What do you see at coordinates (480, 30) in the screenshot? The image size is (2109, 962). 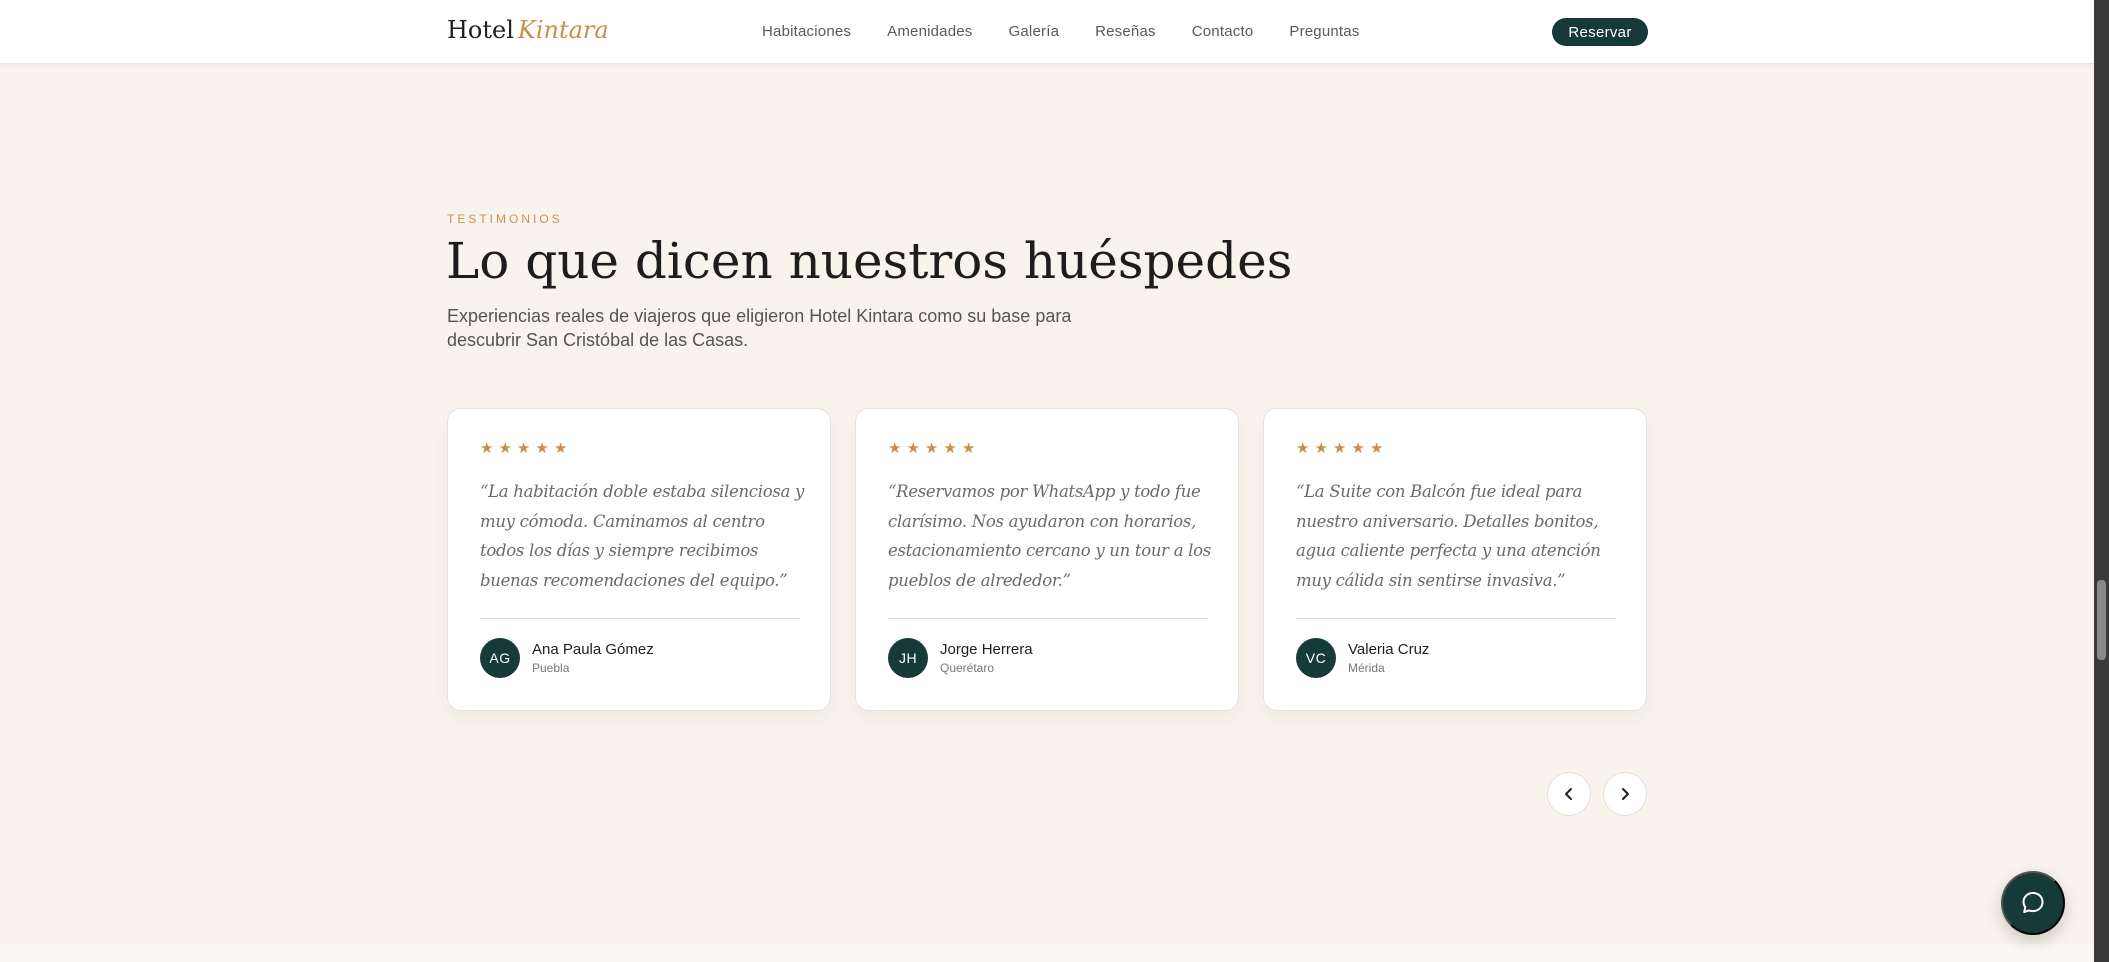 I see `logo-main: Hotel` at bounding box center [480, 30].